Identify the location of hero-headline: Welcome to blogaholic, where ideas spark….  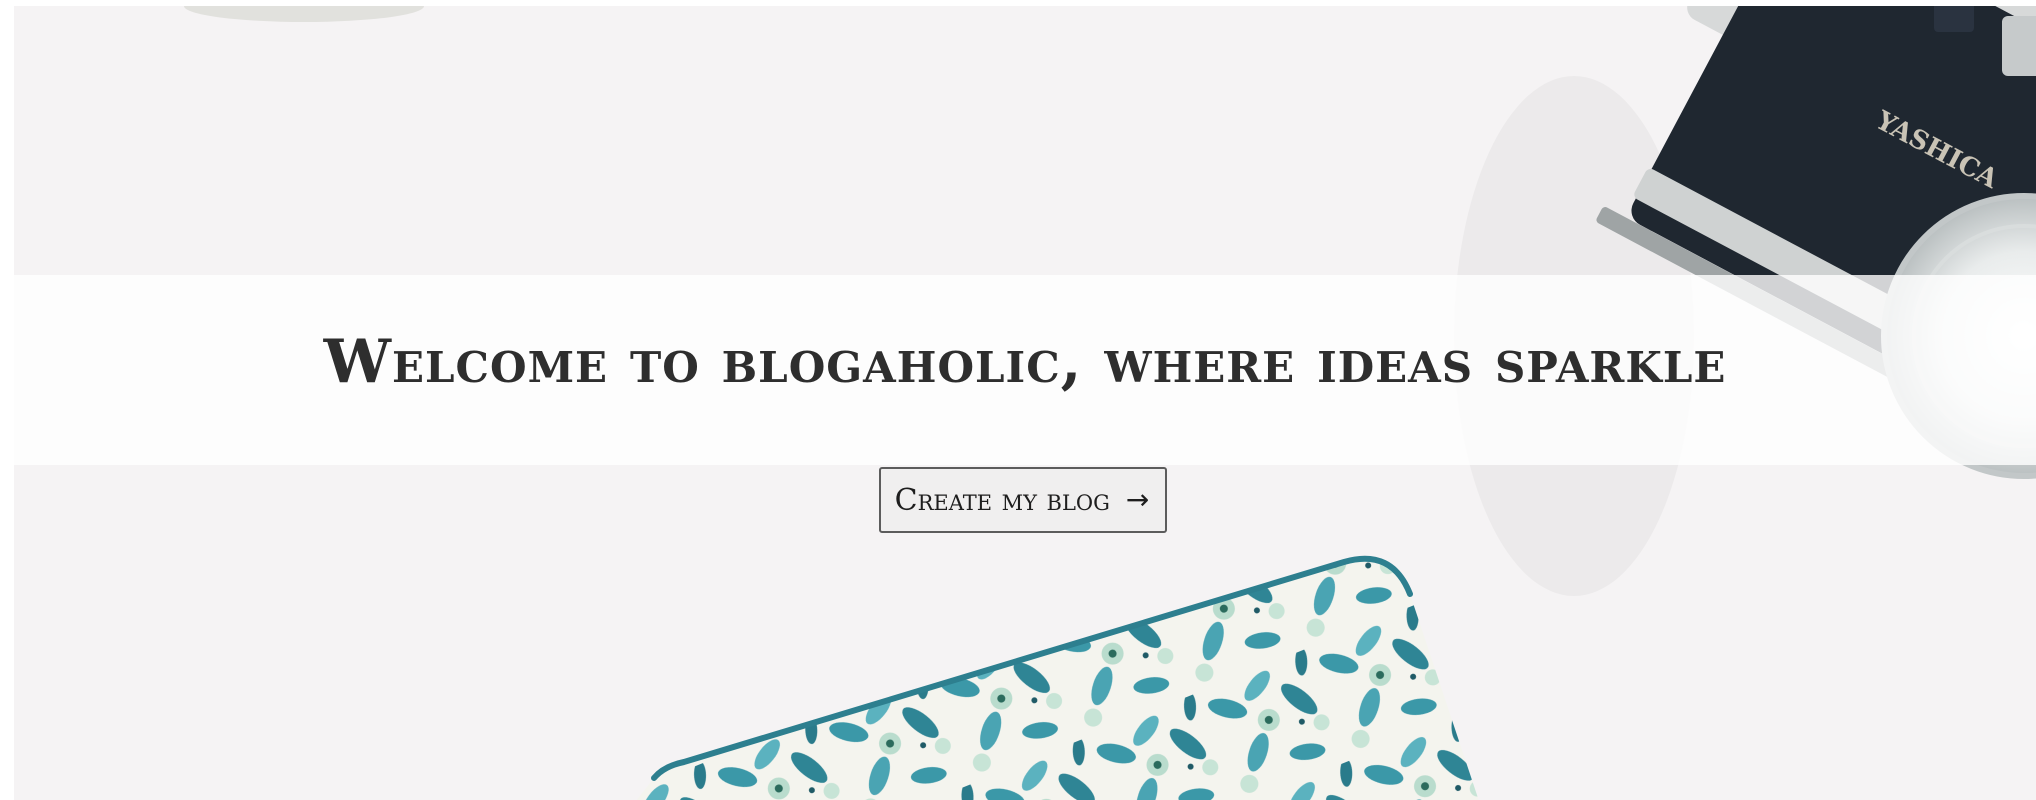
(1025, 362).